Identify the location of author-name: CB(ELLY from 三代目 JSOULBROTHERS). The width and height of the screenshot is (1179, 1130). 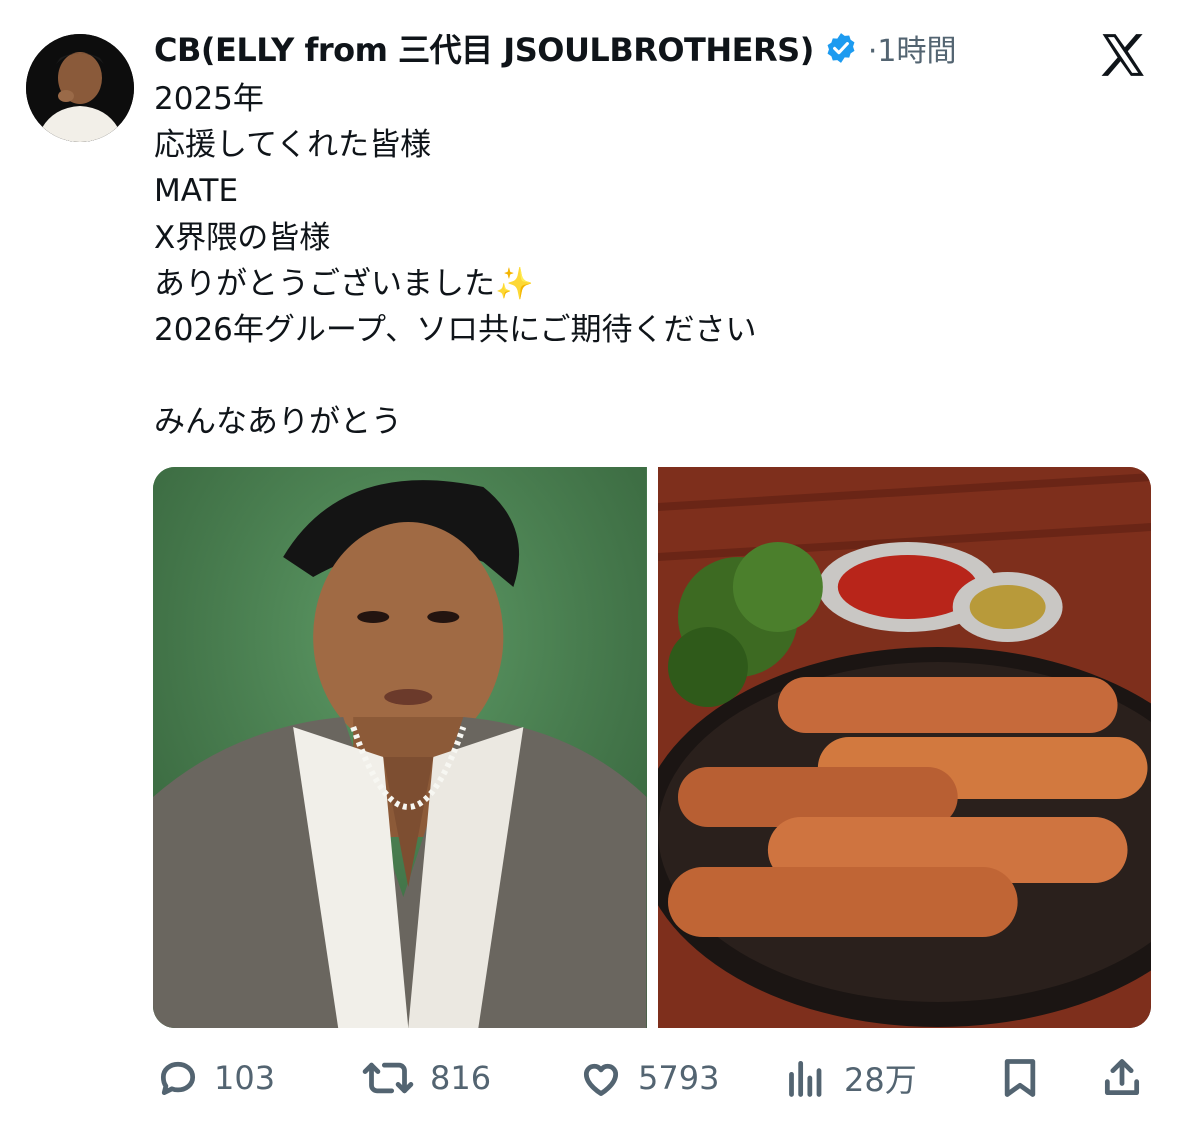
(484, 48).